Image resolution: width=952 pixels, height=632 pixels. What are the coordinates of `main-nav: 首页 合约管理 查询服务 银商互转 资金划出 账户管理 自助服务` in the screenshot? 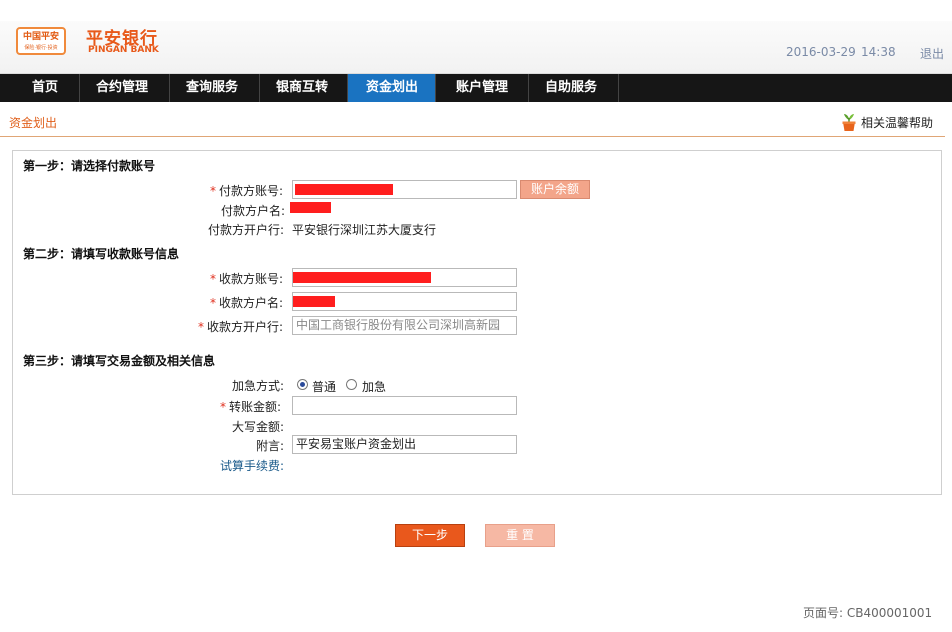 It's located at (476, 88).